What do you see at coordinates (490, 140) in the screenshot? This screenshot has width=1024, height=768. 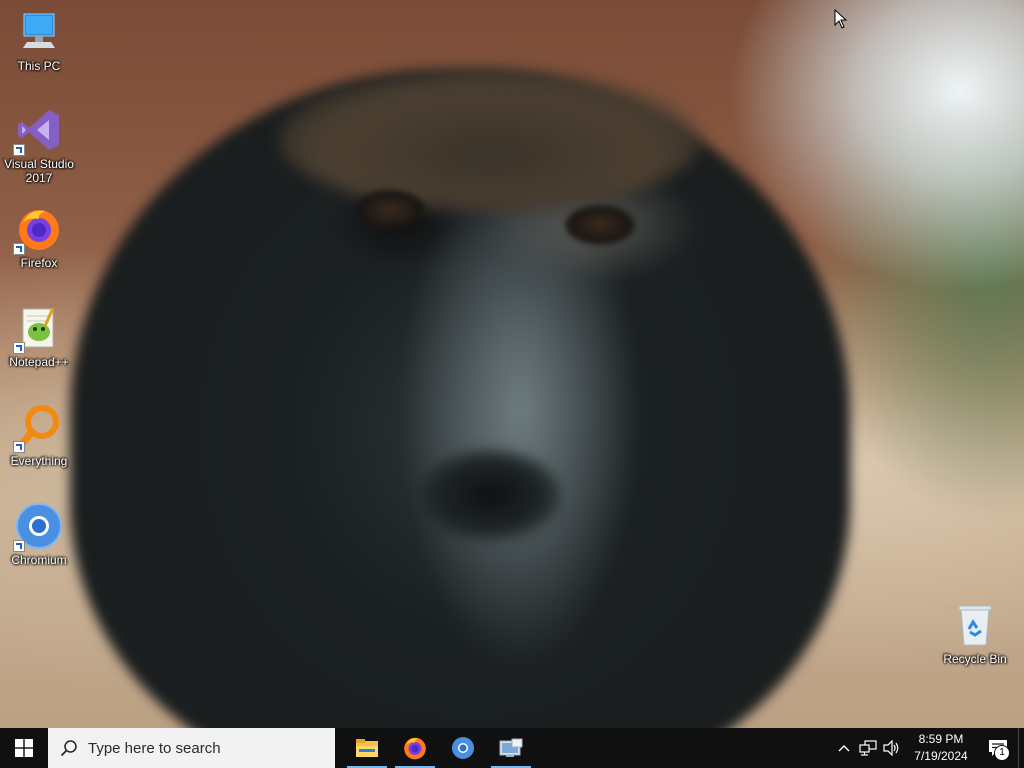 I see `wallpaper-monkey-crown` at bounding box center [490, 140].